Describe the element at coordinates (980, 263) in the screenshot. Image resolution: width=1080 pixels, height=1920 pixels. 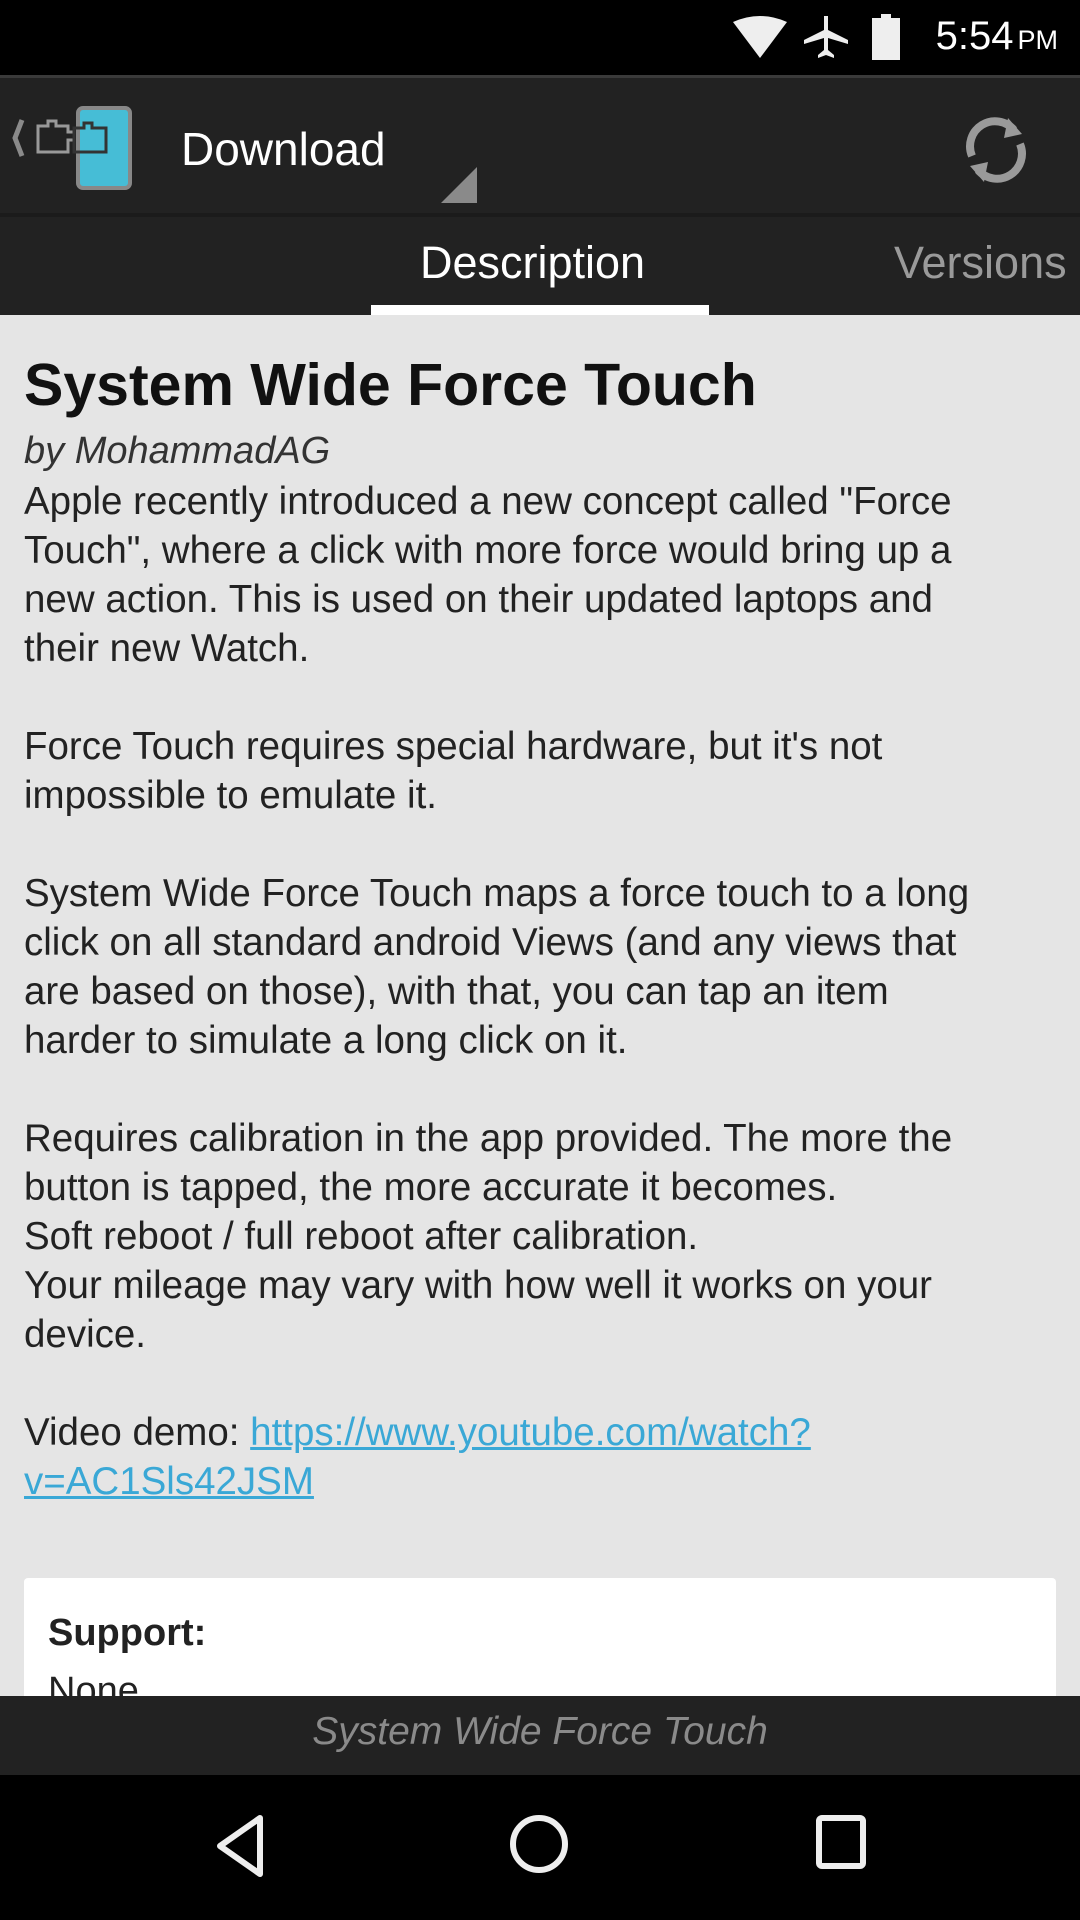
I see `tab-versions: Versions` at that location.